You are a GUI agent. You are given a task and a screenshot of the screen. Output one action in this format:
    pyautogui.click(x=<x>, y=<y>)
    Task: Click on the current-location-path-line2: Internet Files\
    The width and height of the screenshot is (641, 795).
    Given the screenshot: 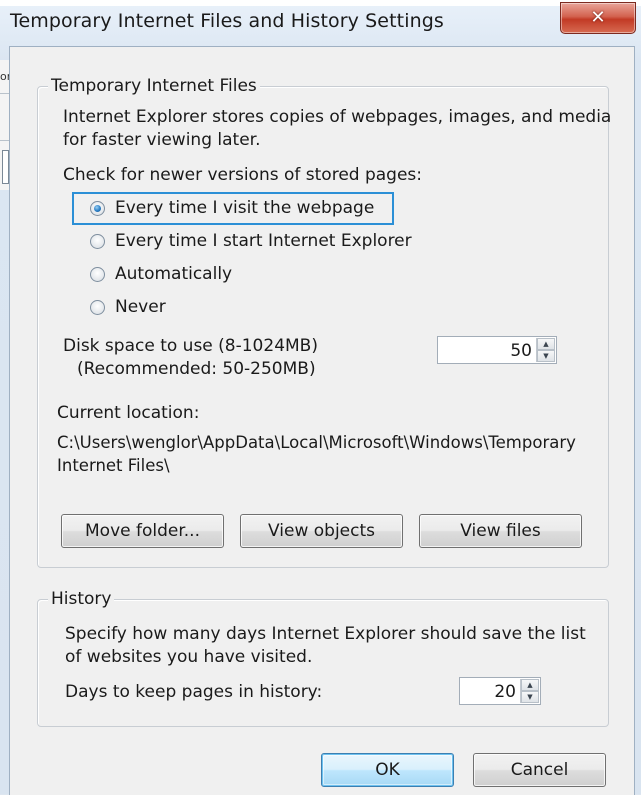 What is the action you would take?
    pyautogui.click(x=113, y=465)
    